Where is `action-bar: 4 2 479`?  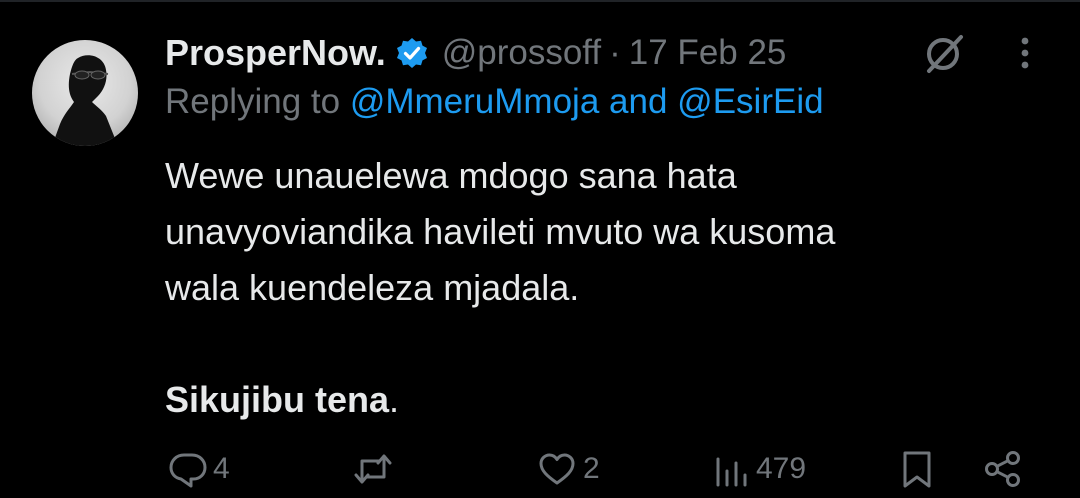 action-bar: 4 2 479 is located at coordinates (615, 469).